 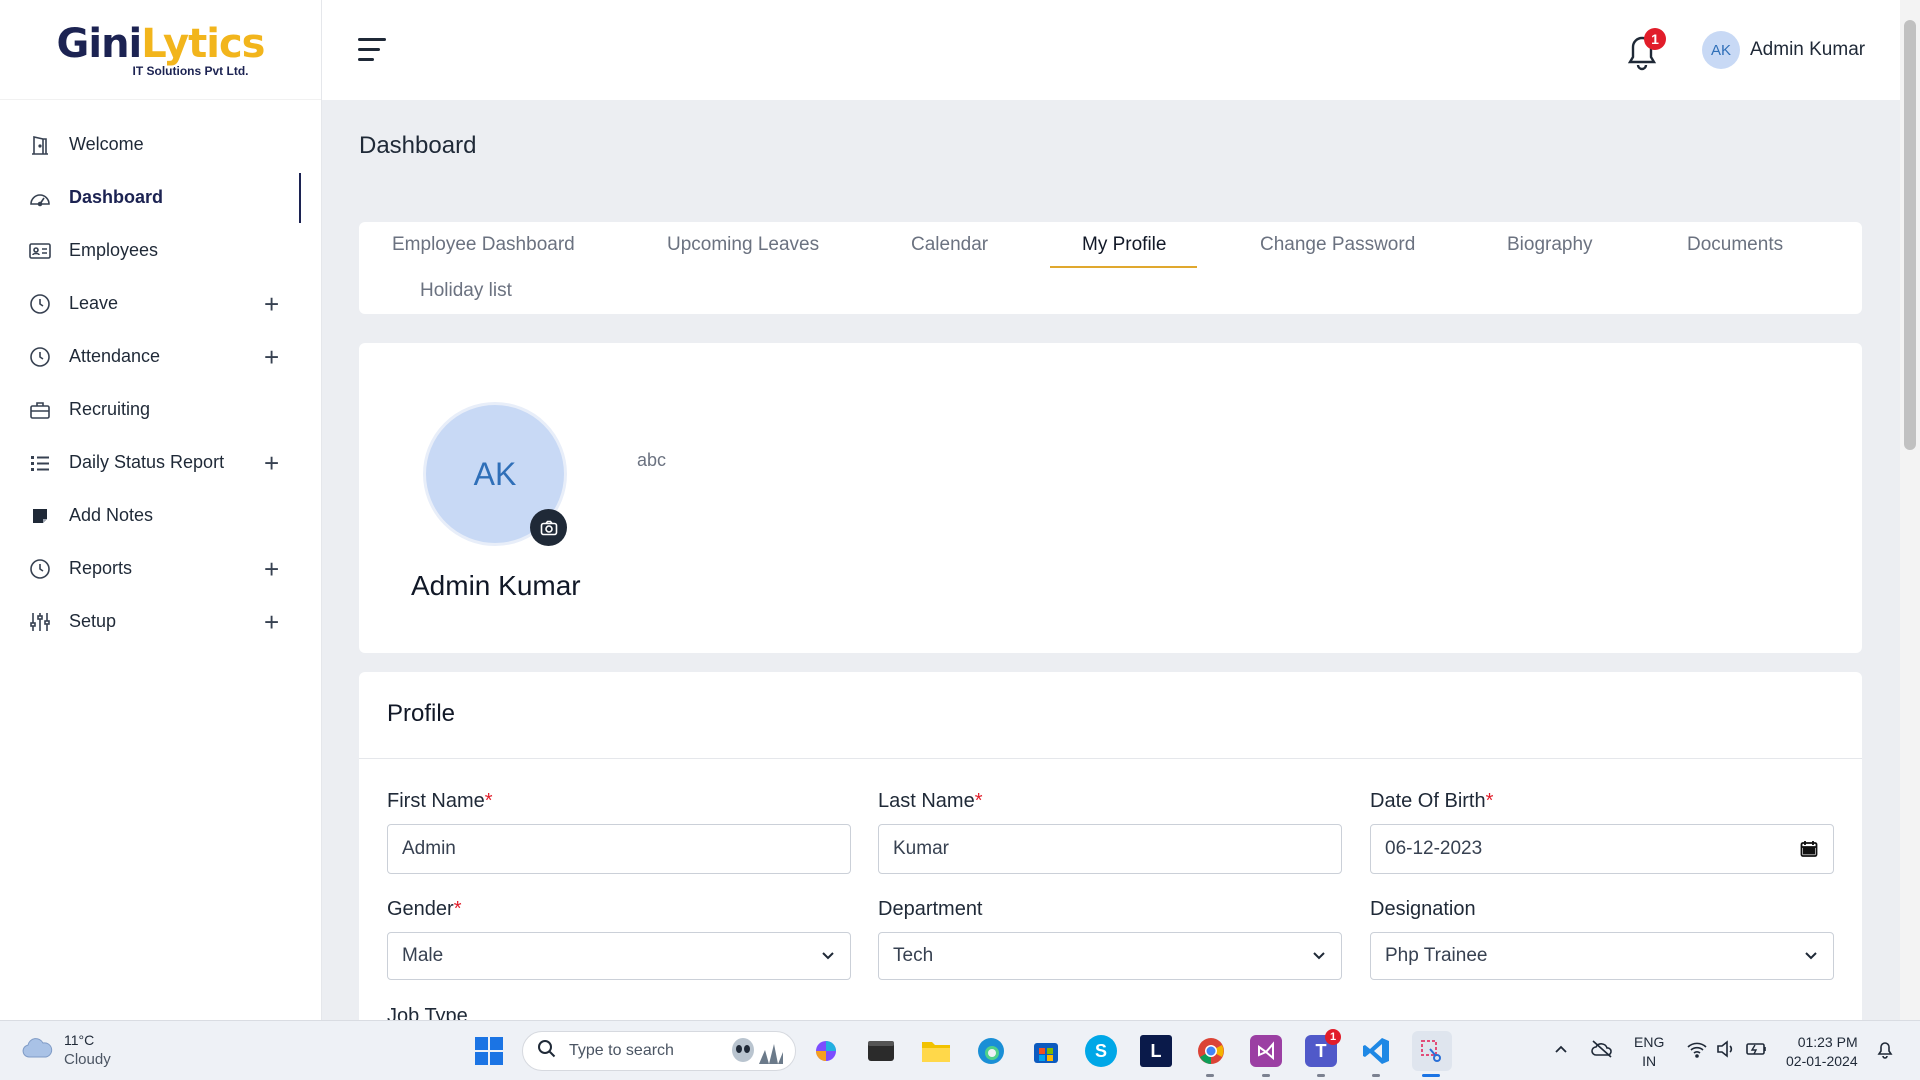 What do you see at coordinates (659, 1051) in the screenshot?
I see `taskbar-search: Type to search` at bounding box center [659, 1051].